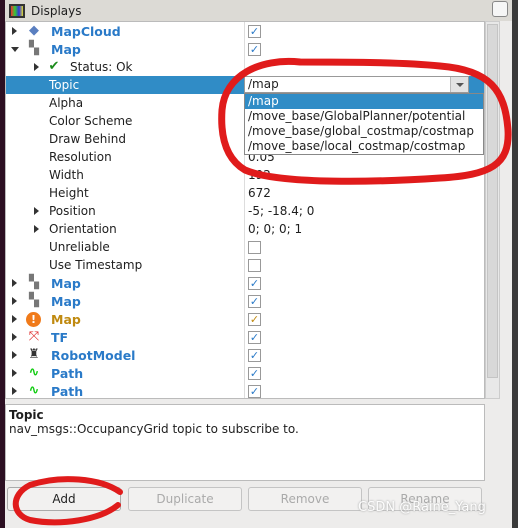  I want to click on property-label: Use Timestamp, so click(96, 265).